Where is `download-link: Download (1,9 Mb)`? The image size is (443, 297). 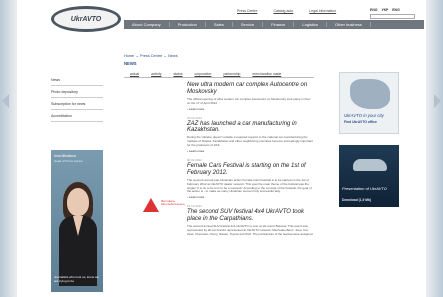
download-link: Download (1,9 Mb) is located at coordinates (356, 200).